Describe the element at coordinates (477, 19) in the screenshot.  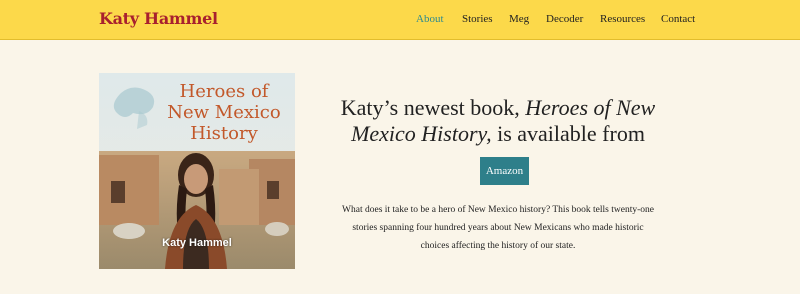
I see `nav-stories: Stories` at that location.